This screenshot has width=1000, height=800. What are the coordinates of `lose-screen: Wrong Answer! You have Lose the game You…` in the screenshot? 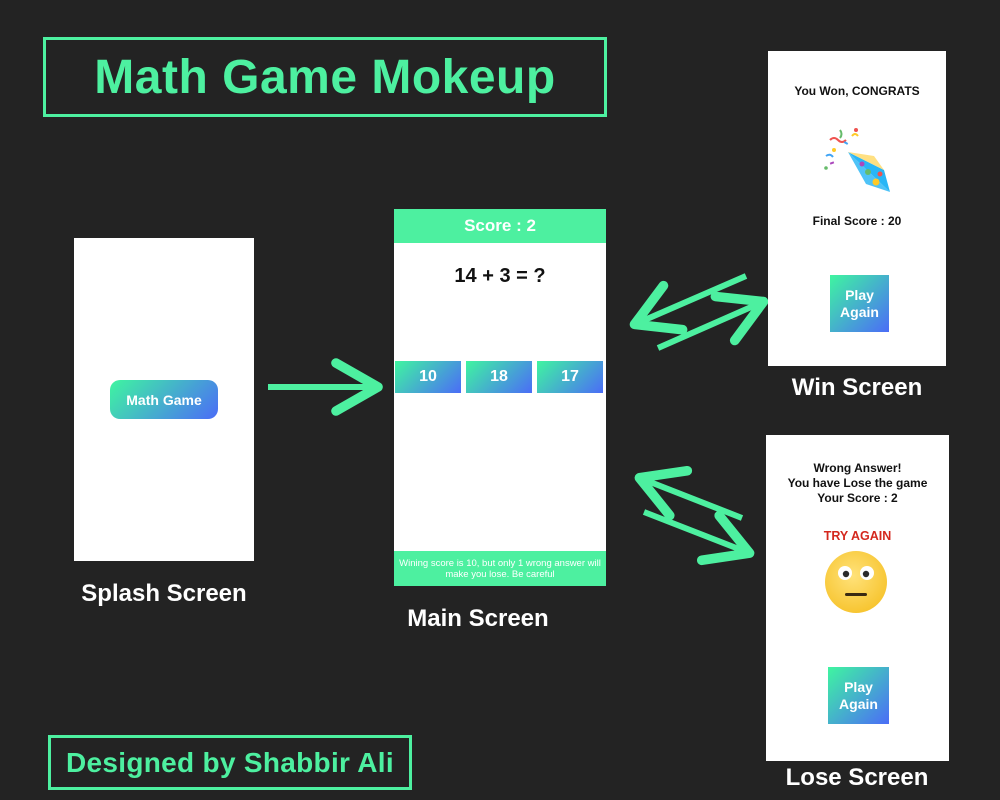 It's located at (857, 598).